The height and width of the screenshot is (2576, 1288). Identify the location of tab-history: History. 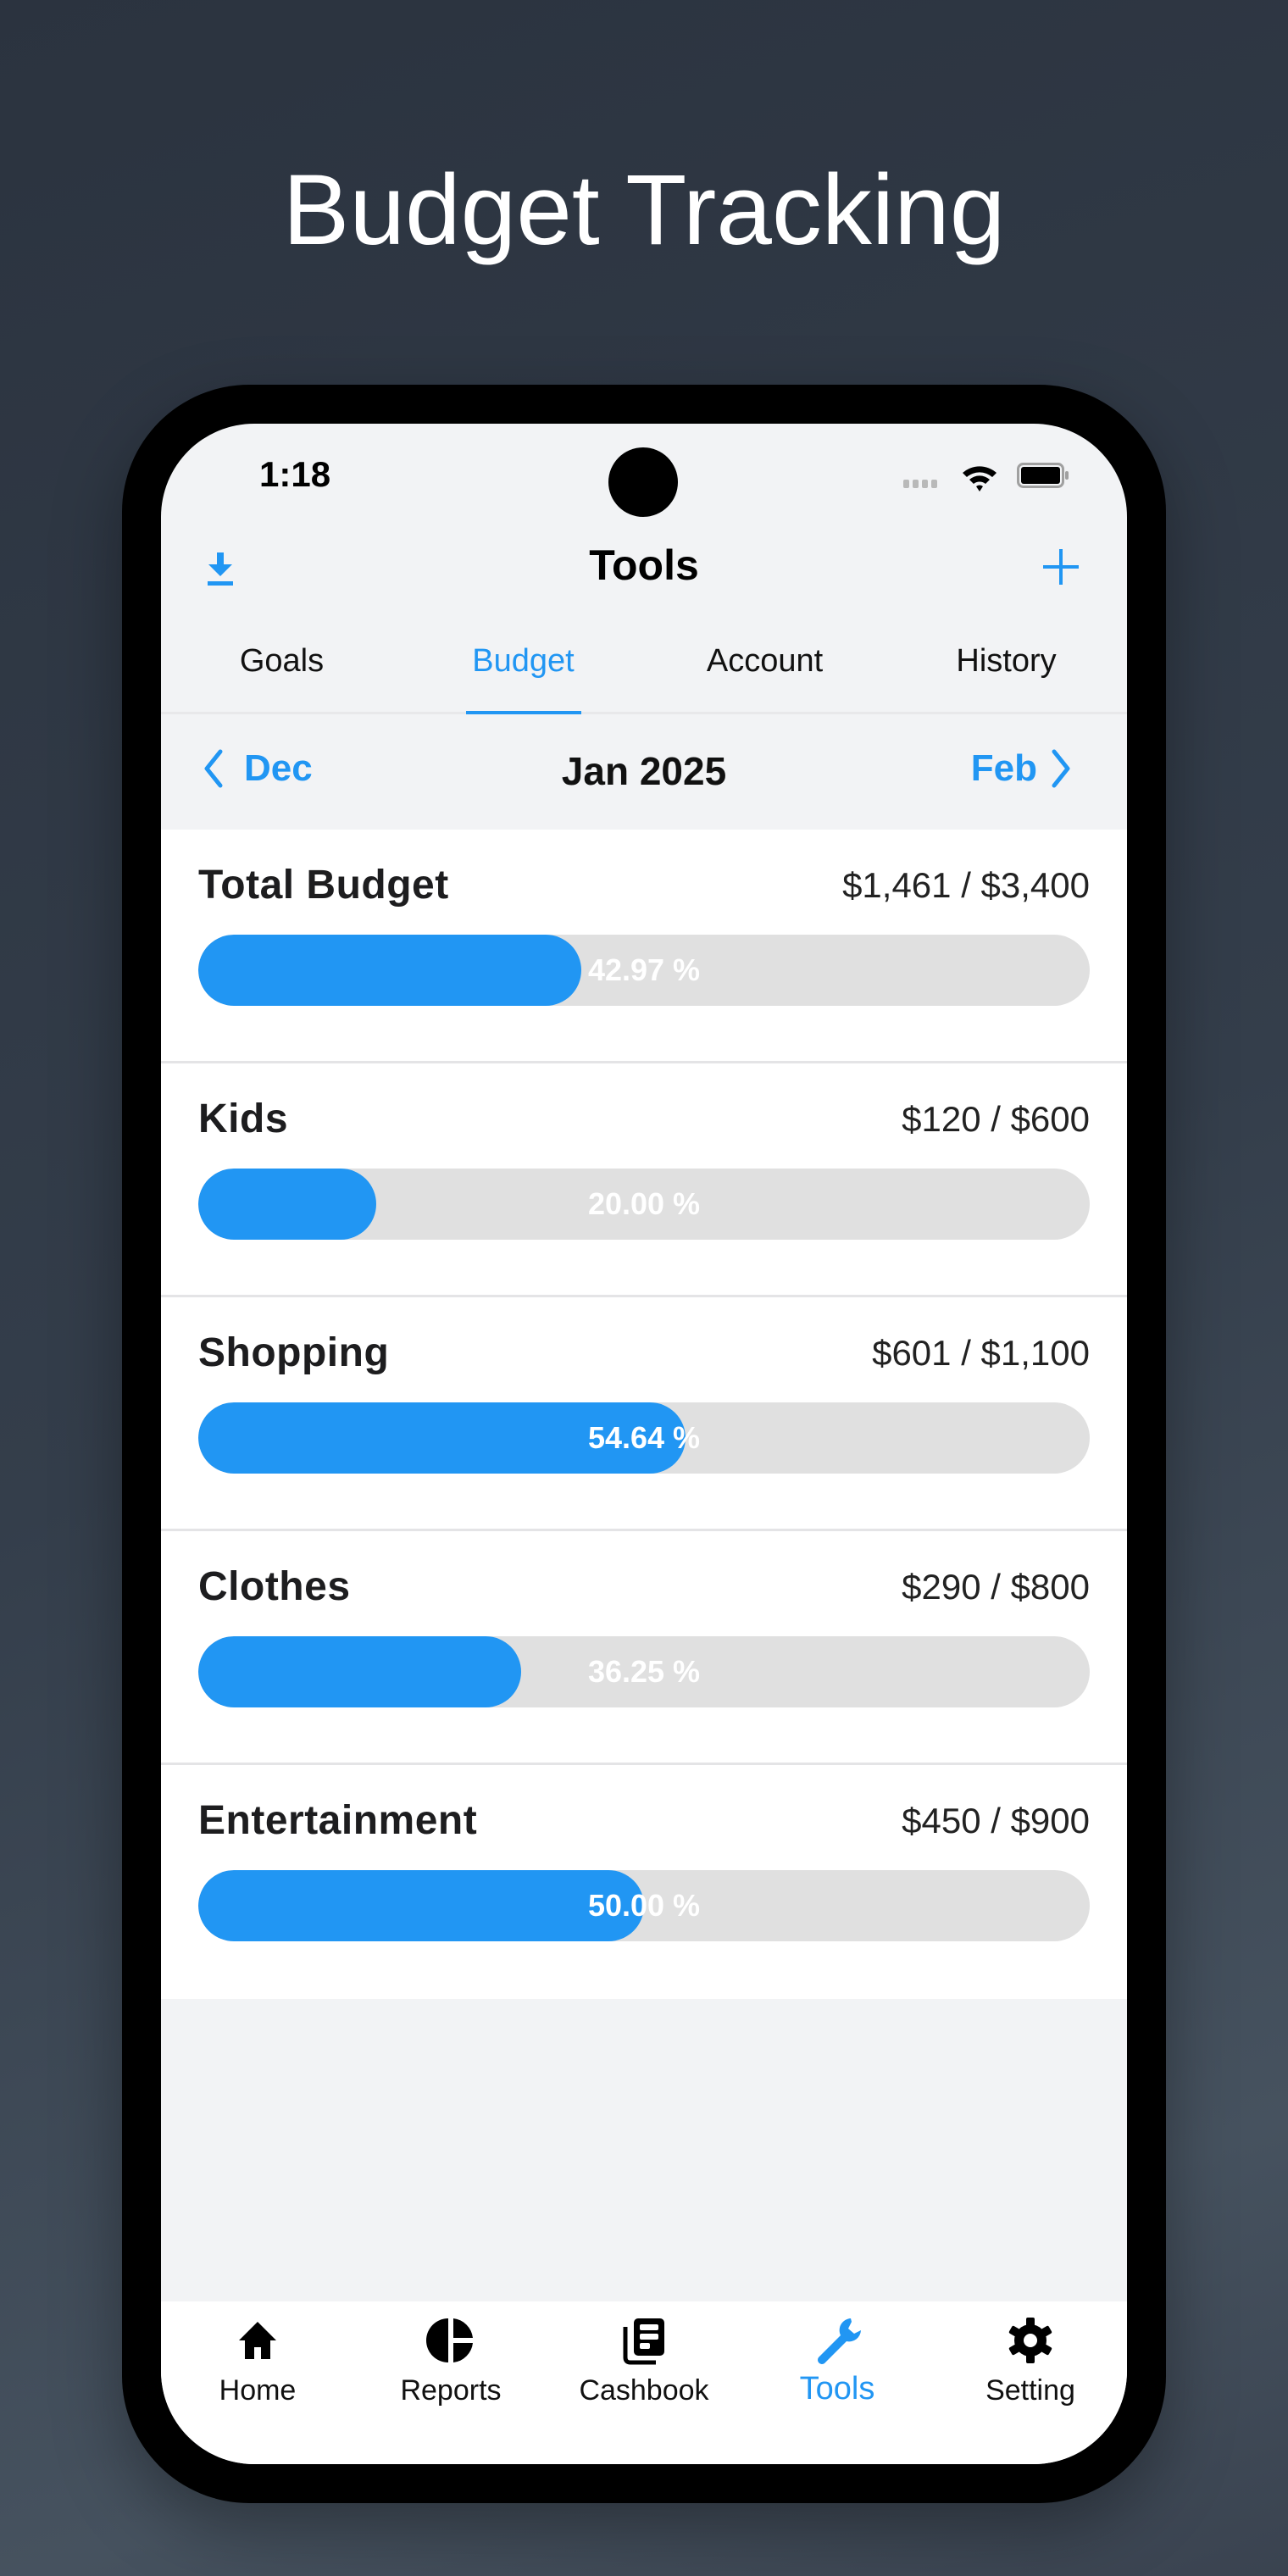
(1006, 661).